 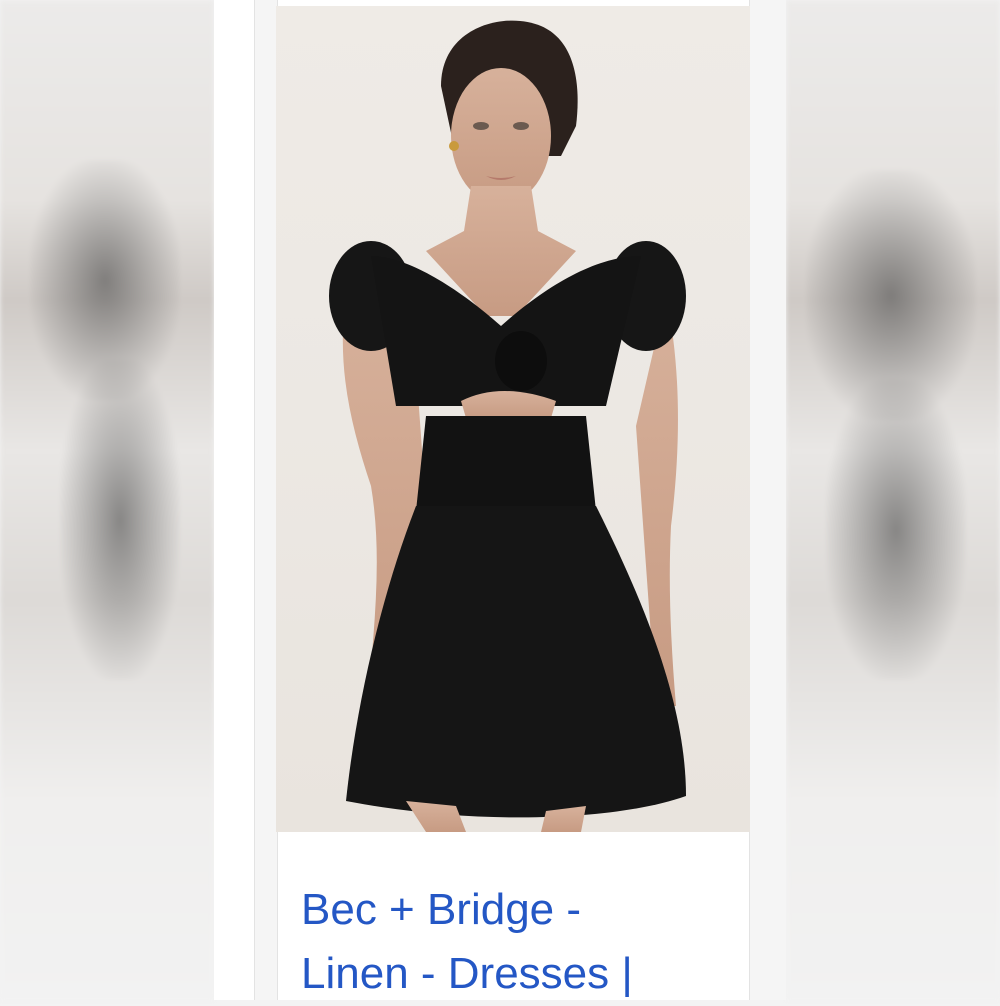 I want to click on product-title-line-1: Bec + Bridge -, so click(x=516, y=910).